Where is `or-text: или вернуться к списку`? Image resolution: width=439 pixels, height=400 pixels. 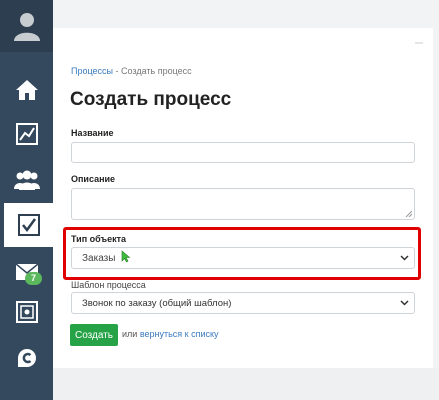 or-text: или вернуться к списку is located at coordinates (170, 334).